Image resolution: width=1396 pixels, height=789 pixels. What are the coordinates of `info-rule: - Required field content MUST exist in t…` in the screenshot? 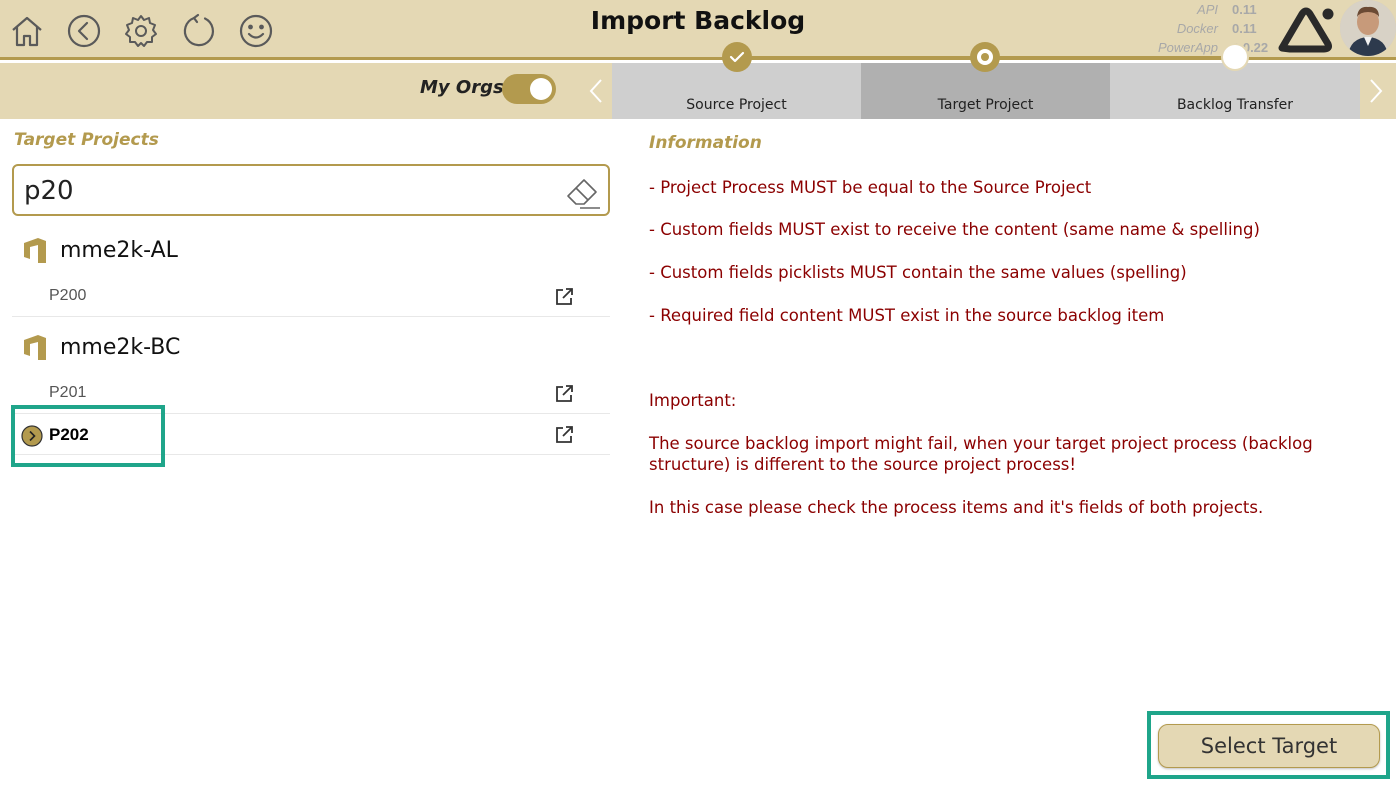 It's located at (907, 315).